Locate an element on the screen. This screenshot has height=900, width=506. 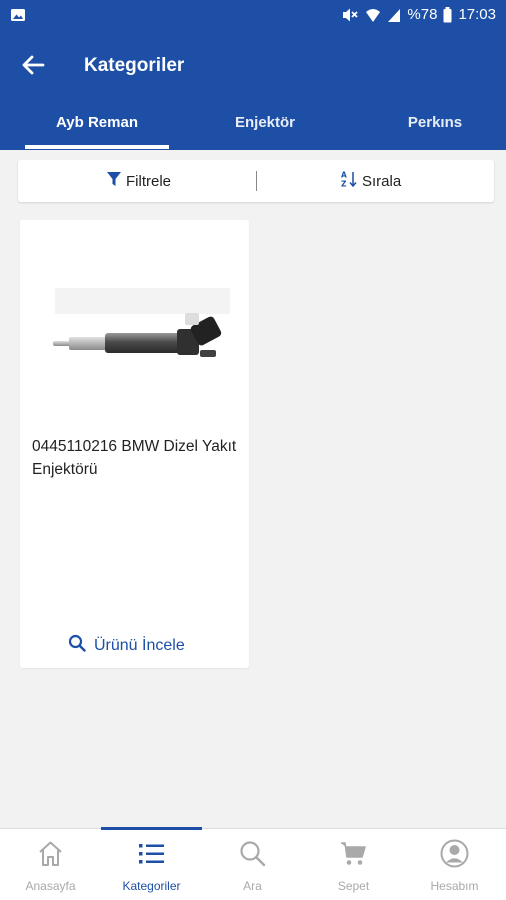
home-icon is located at coordinates (50, 853).